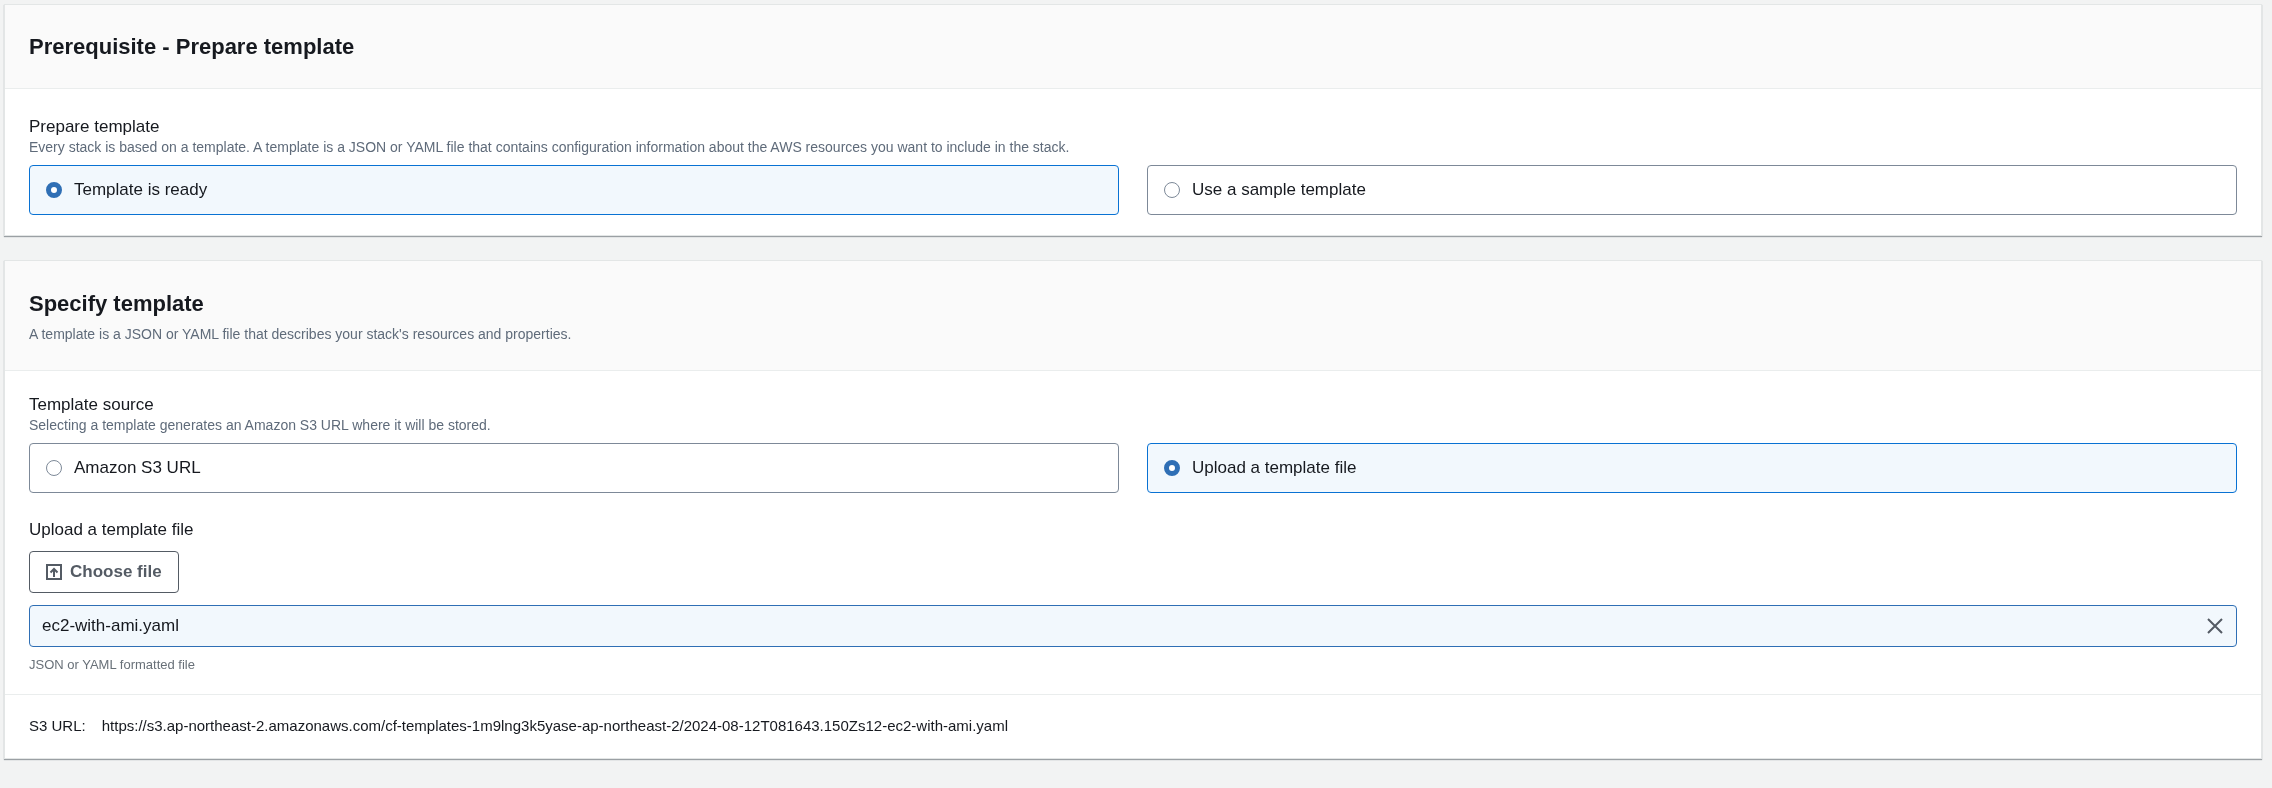 Image resolution: width=2272 pixels, height=788 pixels. Describe the element at coordinates (1279, 190) in the screenshot. I see `option-label: Use a sample template` at that location.